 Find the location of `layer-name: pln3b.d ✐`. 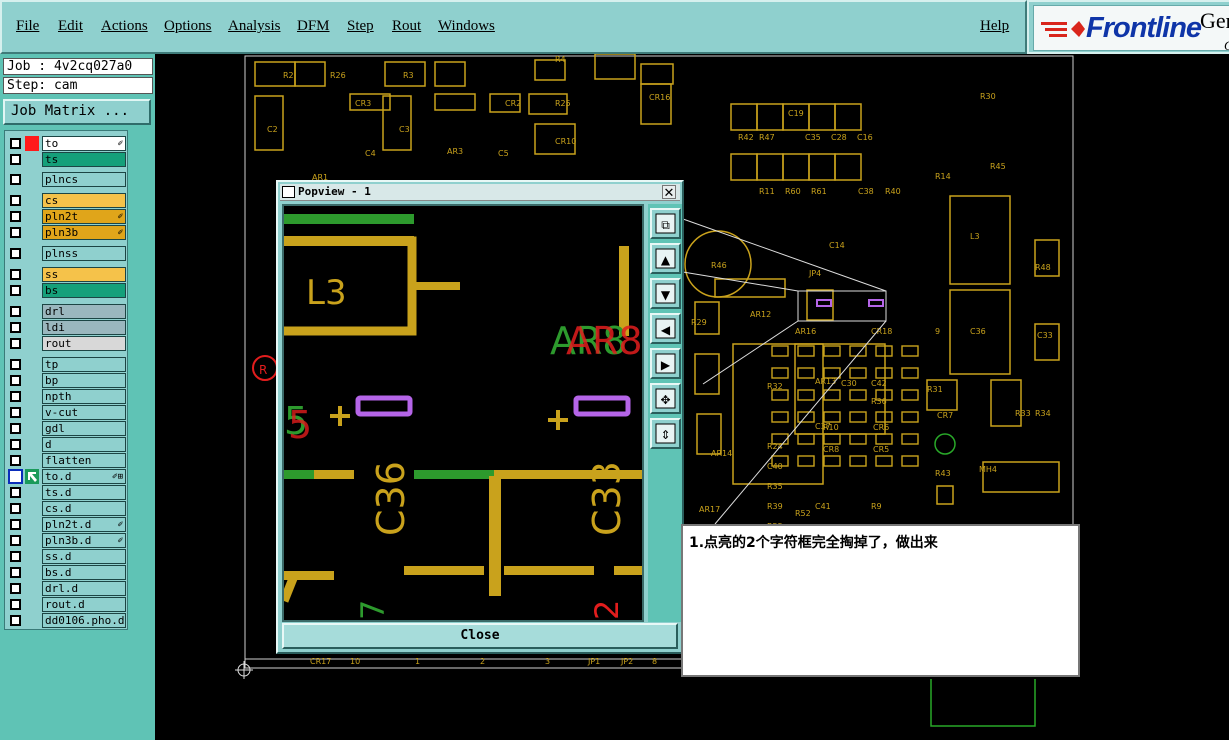

layer-name: pln3b.d ✐ is located at coordinates (84, 540).